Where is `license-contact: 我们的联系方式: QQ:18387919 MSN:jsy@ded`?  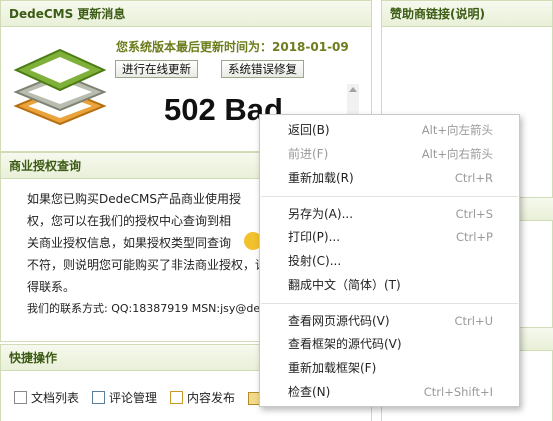 license-contact: 我们的联系方式: QQ:18387919 MSN:jsy@ded is located at coordinates (147, 308).